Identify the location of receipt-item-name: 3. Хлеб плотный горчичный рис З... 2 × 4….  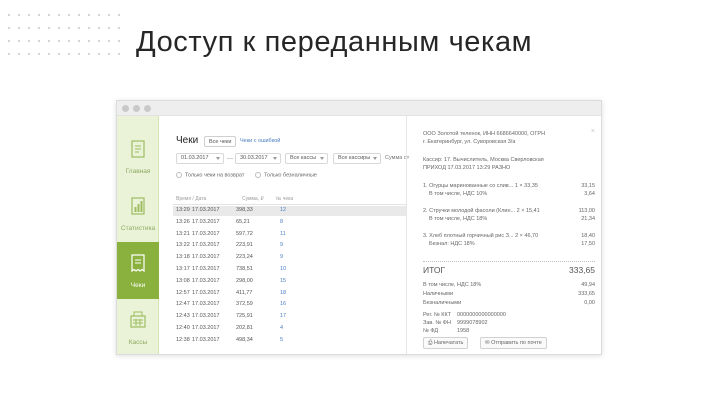
(481, 236).